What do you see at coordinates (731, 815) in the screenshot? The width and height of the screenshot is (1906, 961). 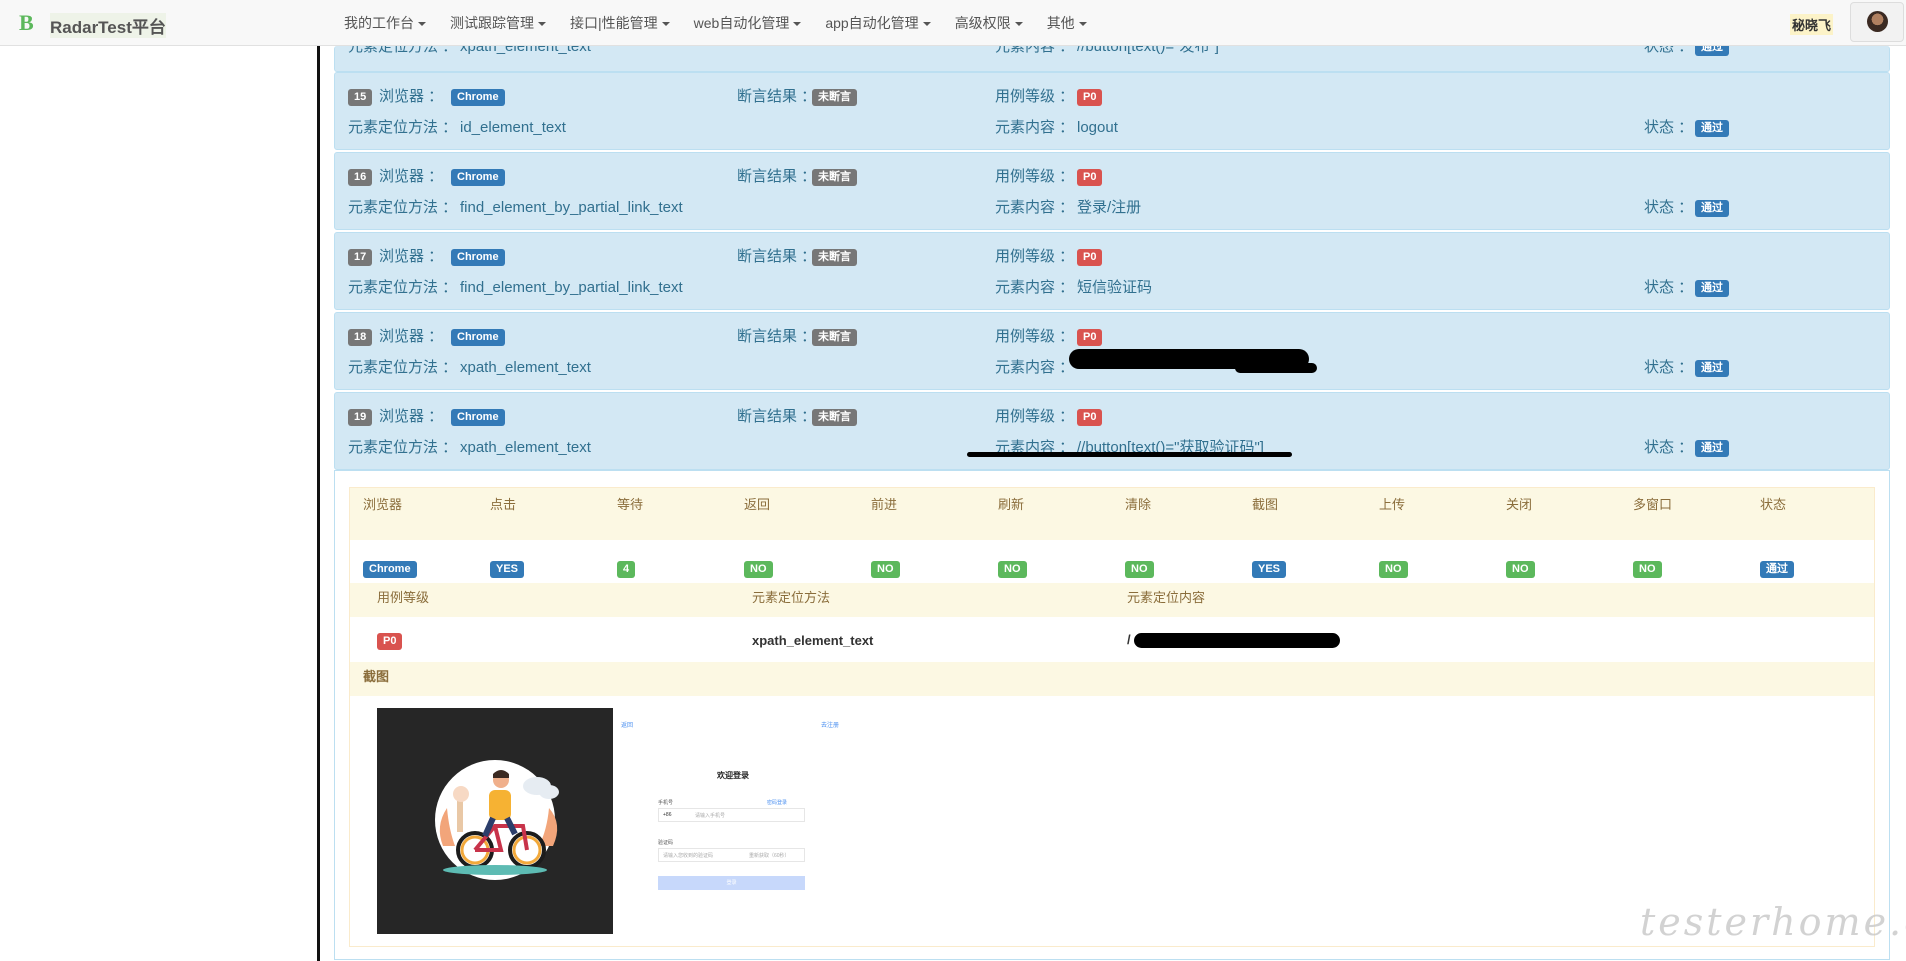 I see `screenshot-phone-input: +86 请输入手机号` at bounding box center [731, 815].